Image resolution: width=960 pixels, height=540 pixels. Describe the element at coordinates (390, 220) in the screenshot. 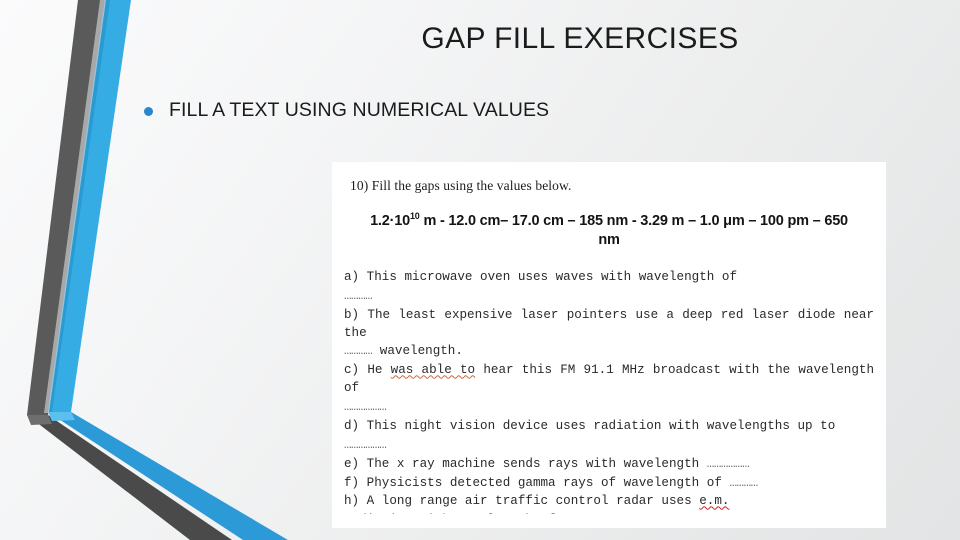

I see `values-part-1: 1.2·10` at that location.